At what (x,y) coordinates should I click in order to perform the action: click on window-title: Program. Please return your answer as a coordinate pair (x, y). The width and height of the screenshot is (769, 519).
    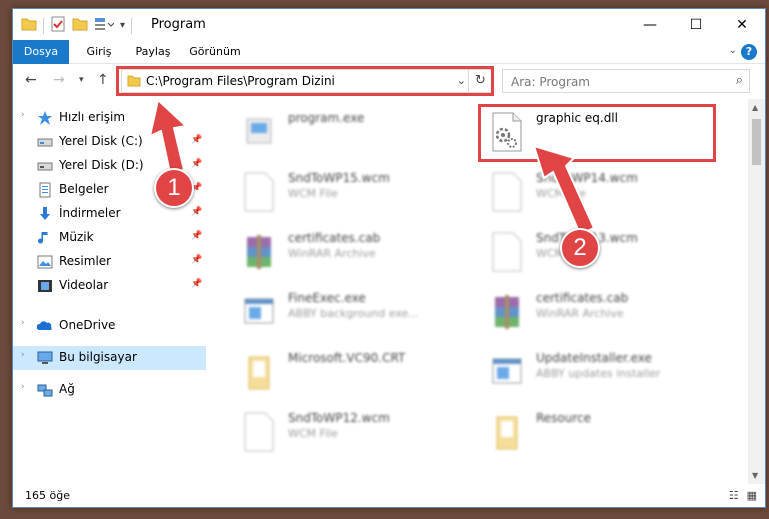
    Looking at the image, I should click on (178, 24).